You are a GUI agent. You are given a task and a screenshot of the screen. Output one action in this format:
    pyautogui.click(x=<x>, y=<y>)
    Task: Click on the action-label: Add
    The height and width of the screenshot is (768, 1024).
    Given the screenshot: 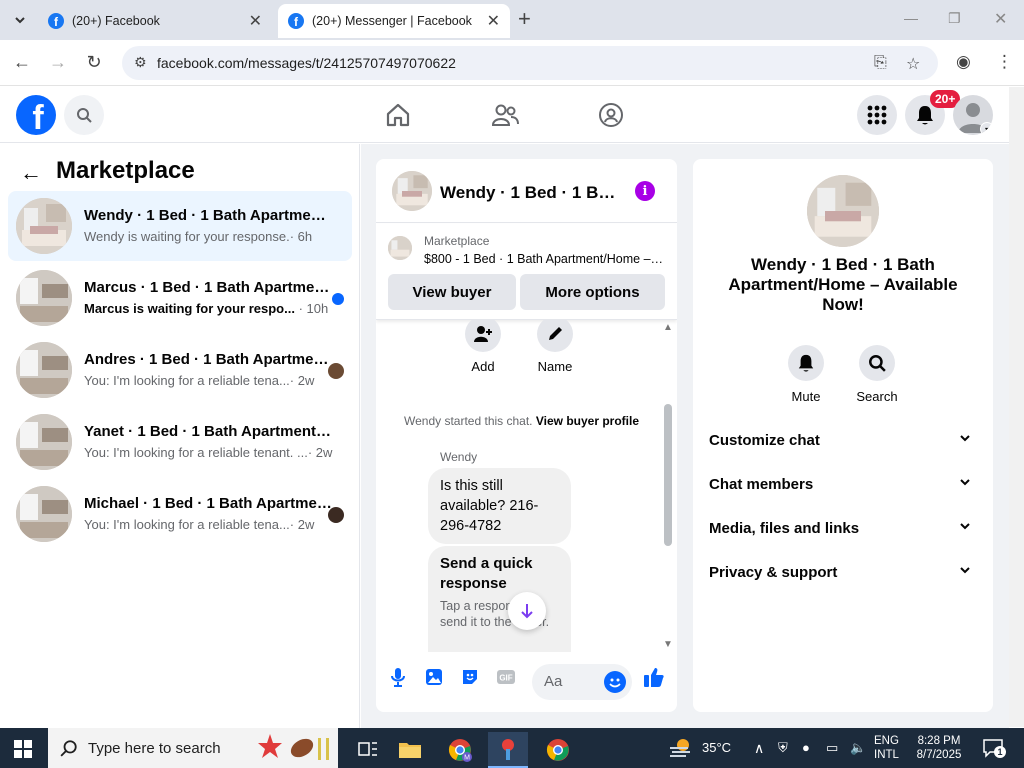 What is the action you would take?
    pyautogui.click(x=483, y=366)
    